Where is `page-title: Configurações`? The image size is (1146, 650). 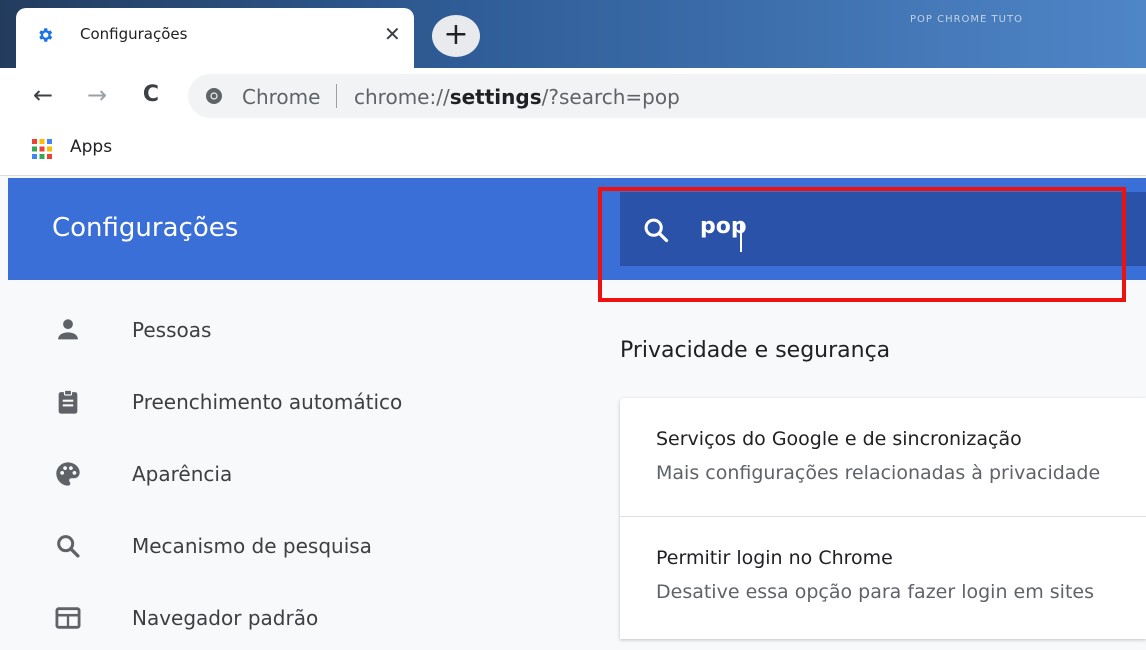 page-title: Configurações is located at coordinates (145, 228).